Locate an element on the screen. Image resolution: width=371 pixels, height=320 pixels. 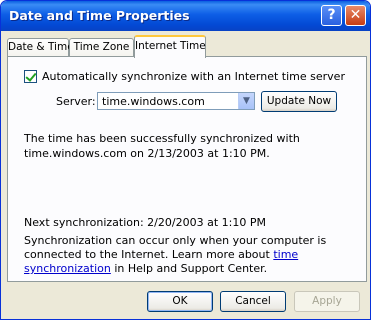
server-value: time.windows.com is located at coordinates (153, 101).